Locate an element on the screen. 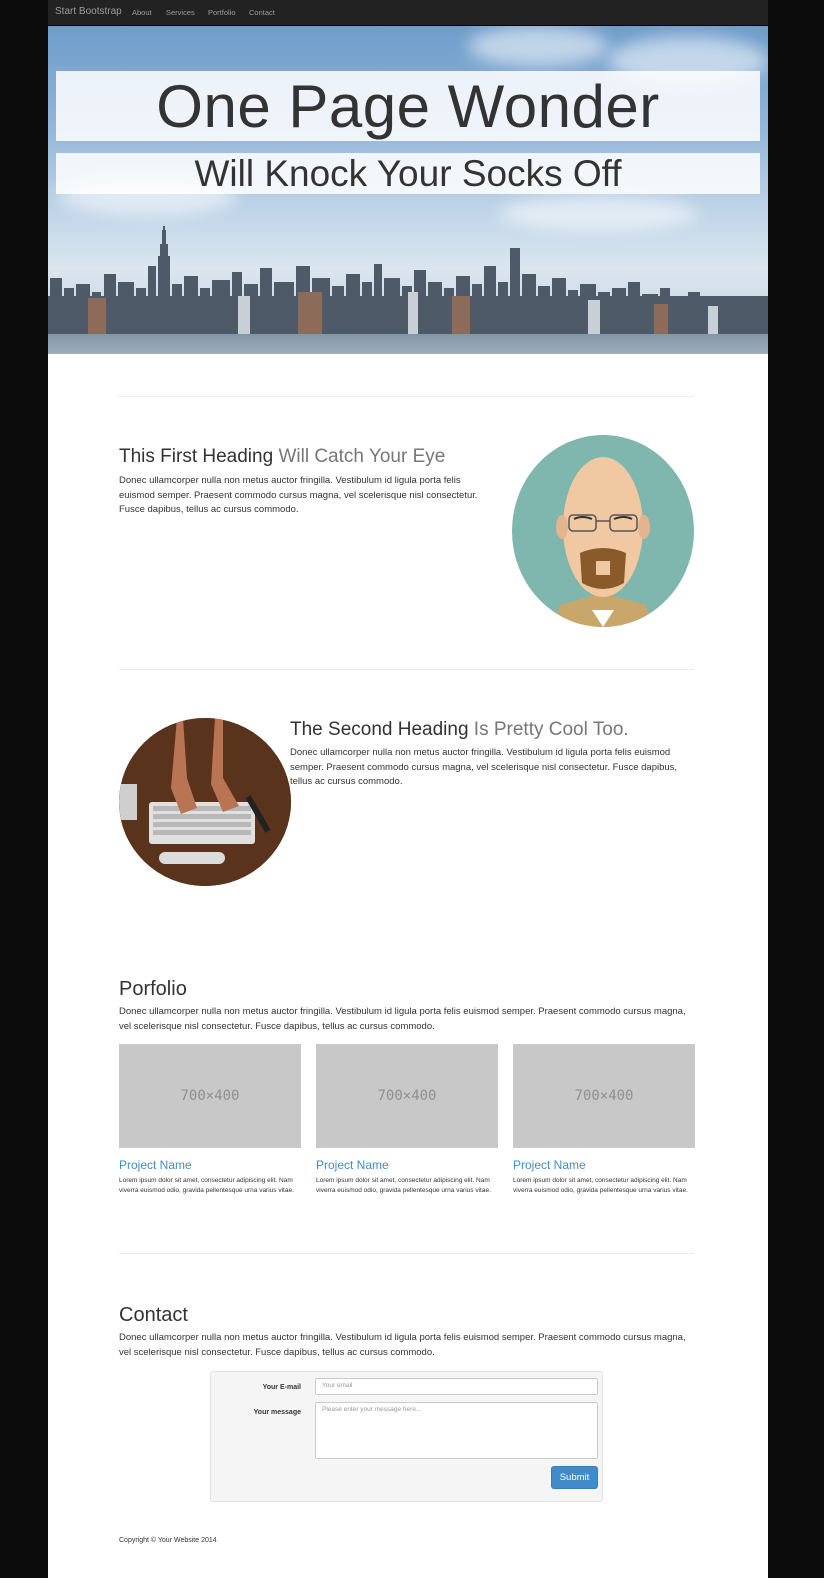 This screenshot has width=824, height=1578. cloud is located at coordinates (538, 46).